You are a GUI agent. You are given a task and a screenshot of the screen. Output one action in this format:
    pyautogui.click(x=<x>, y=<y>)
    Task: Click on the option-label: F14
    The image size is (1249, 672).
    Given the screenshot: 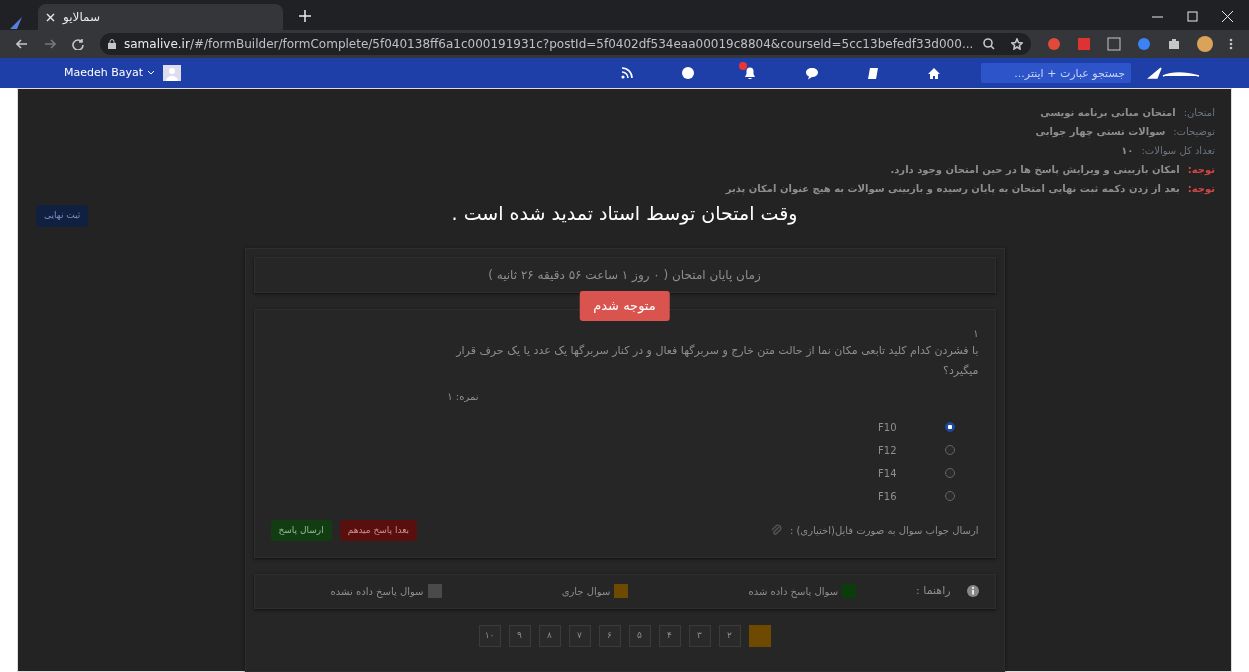 What is the action you would take?
    pyautogui.click(x=887, y=473)
    